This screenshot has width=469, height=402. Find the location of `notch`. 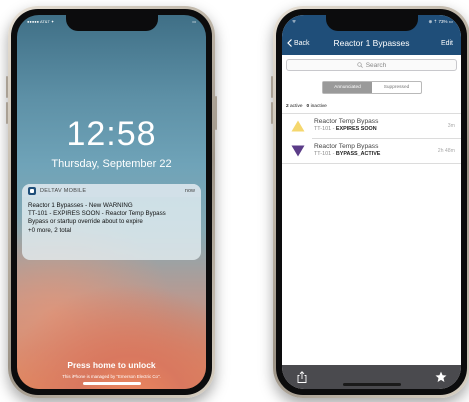

notch is located at coordinates (371, 23).